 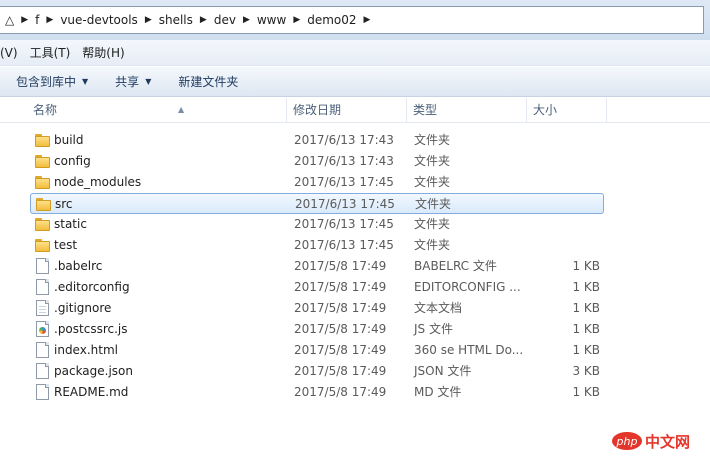 I want to click on breadcrumb-item-shells: shells, so click(x=176, y=20).